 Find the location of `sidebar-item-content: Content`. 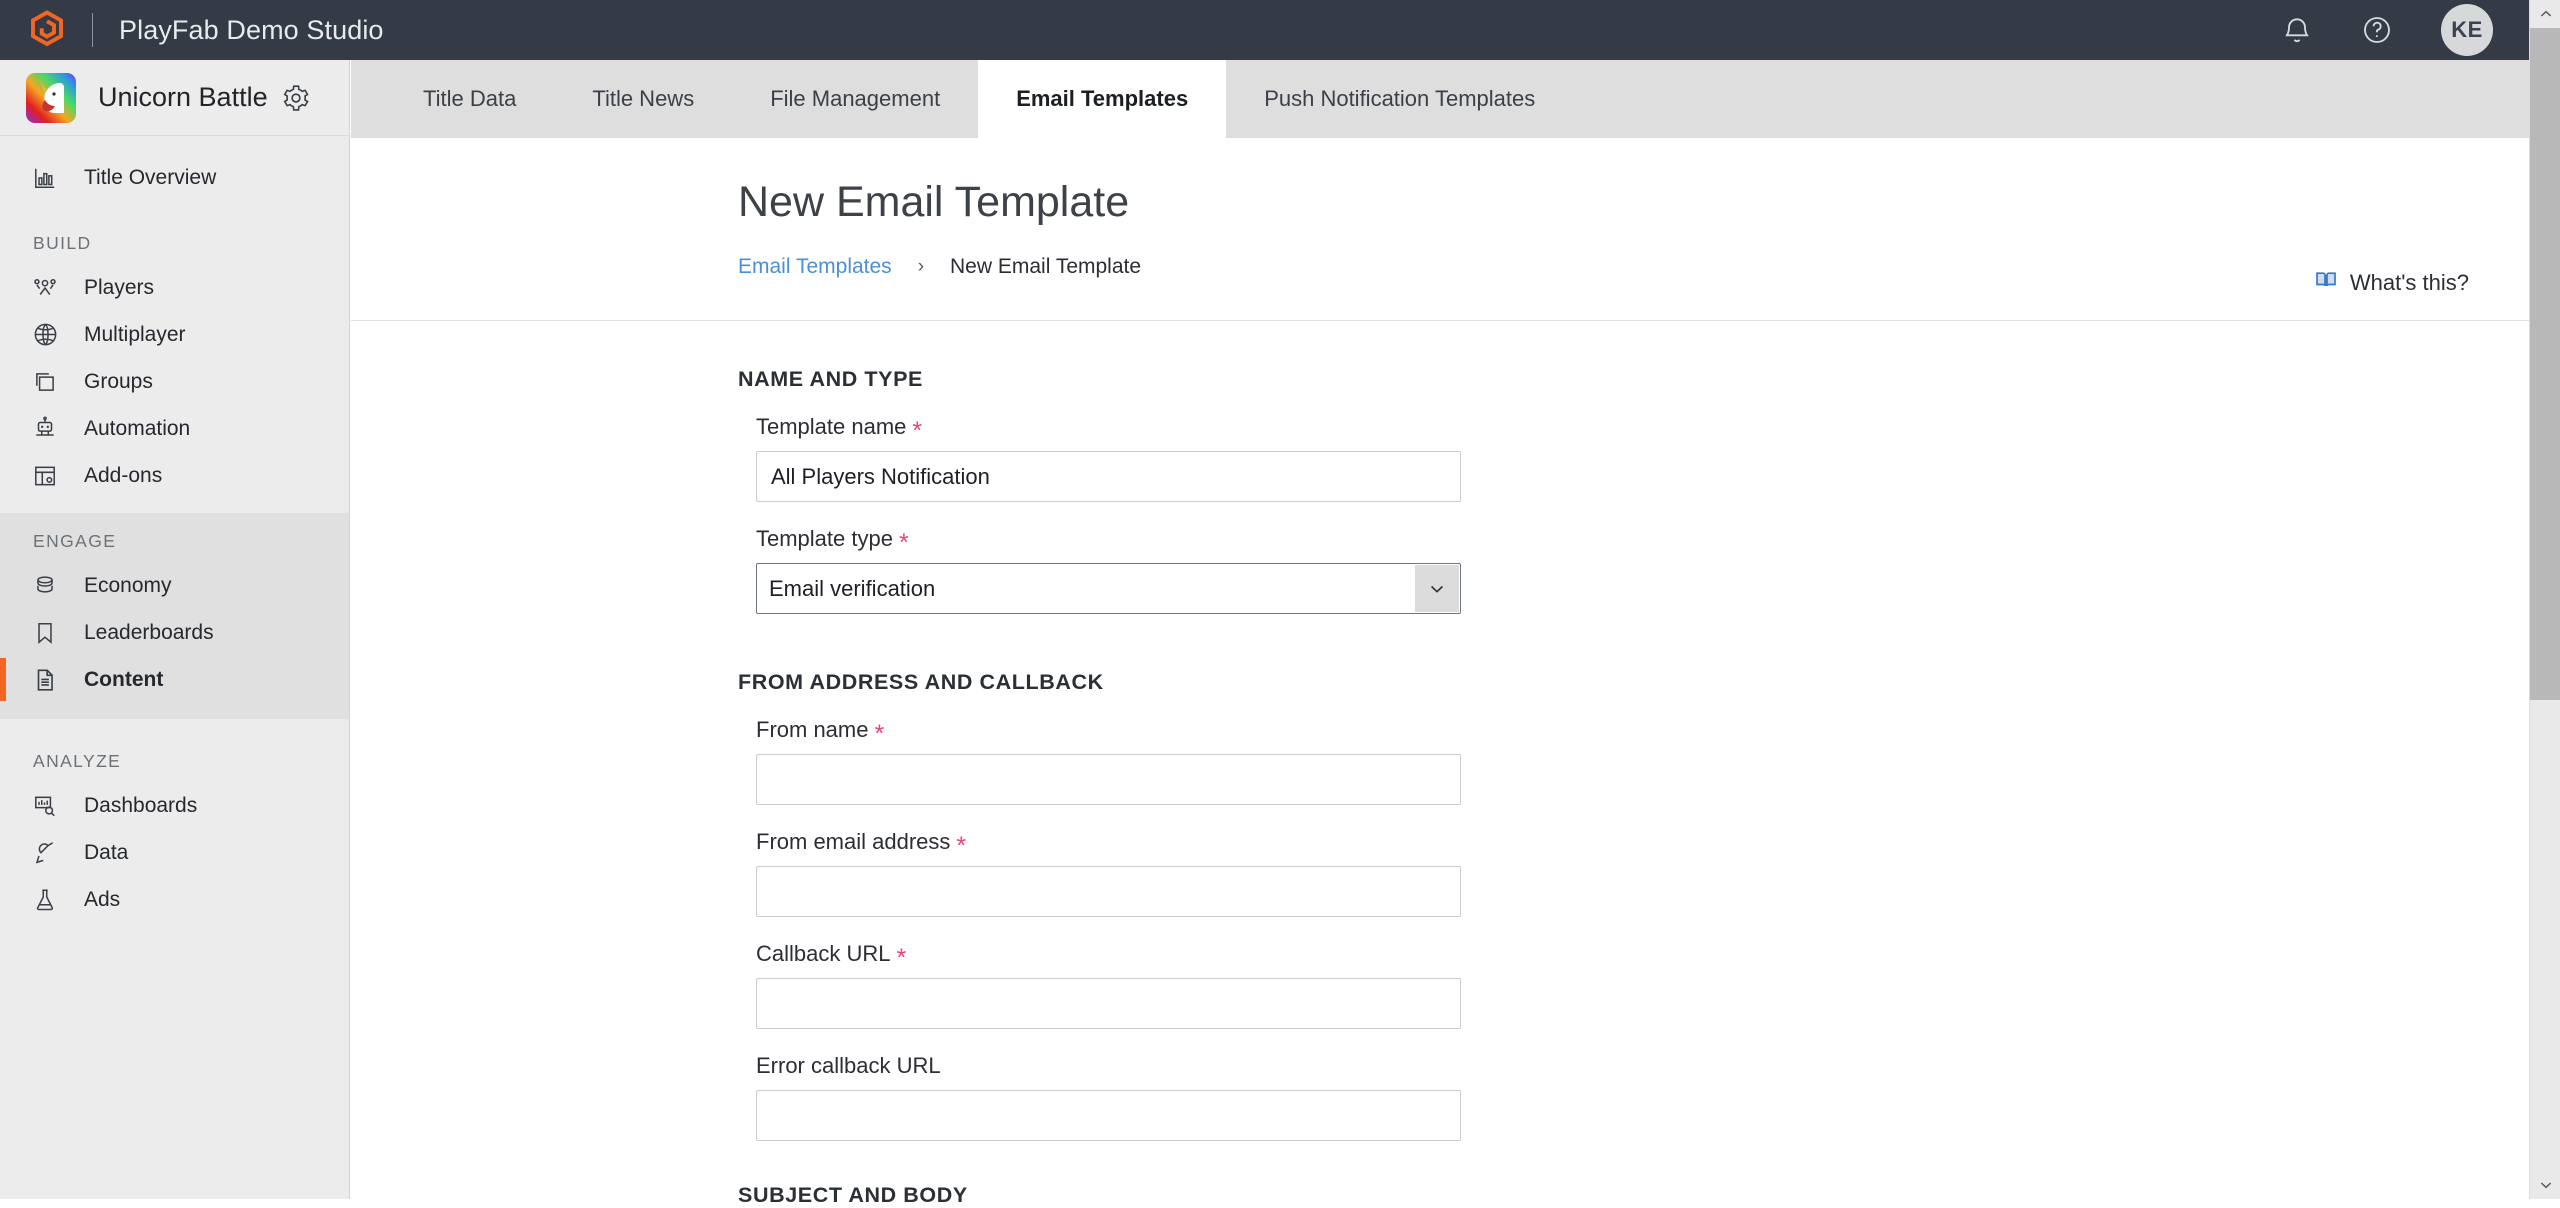

sidebar-item-content: Content is located at coordinates (174, 679).